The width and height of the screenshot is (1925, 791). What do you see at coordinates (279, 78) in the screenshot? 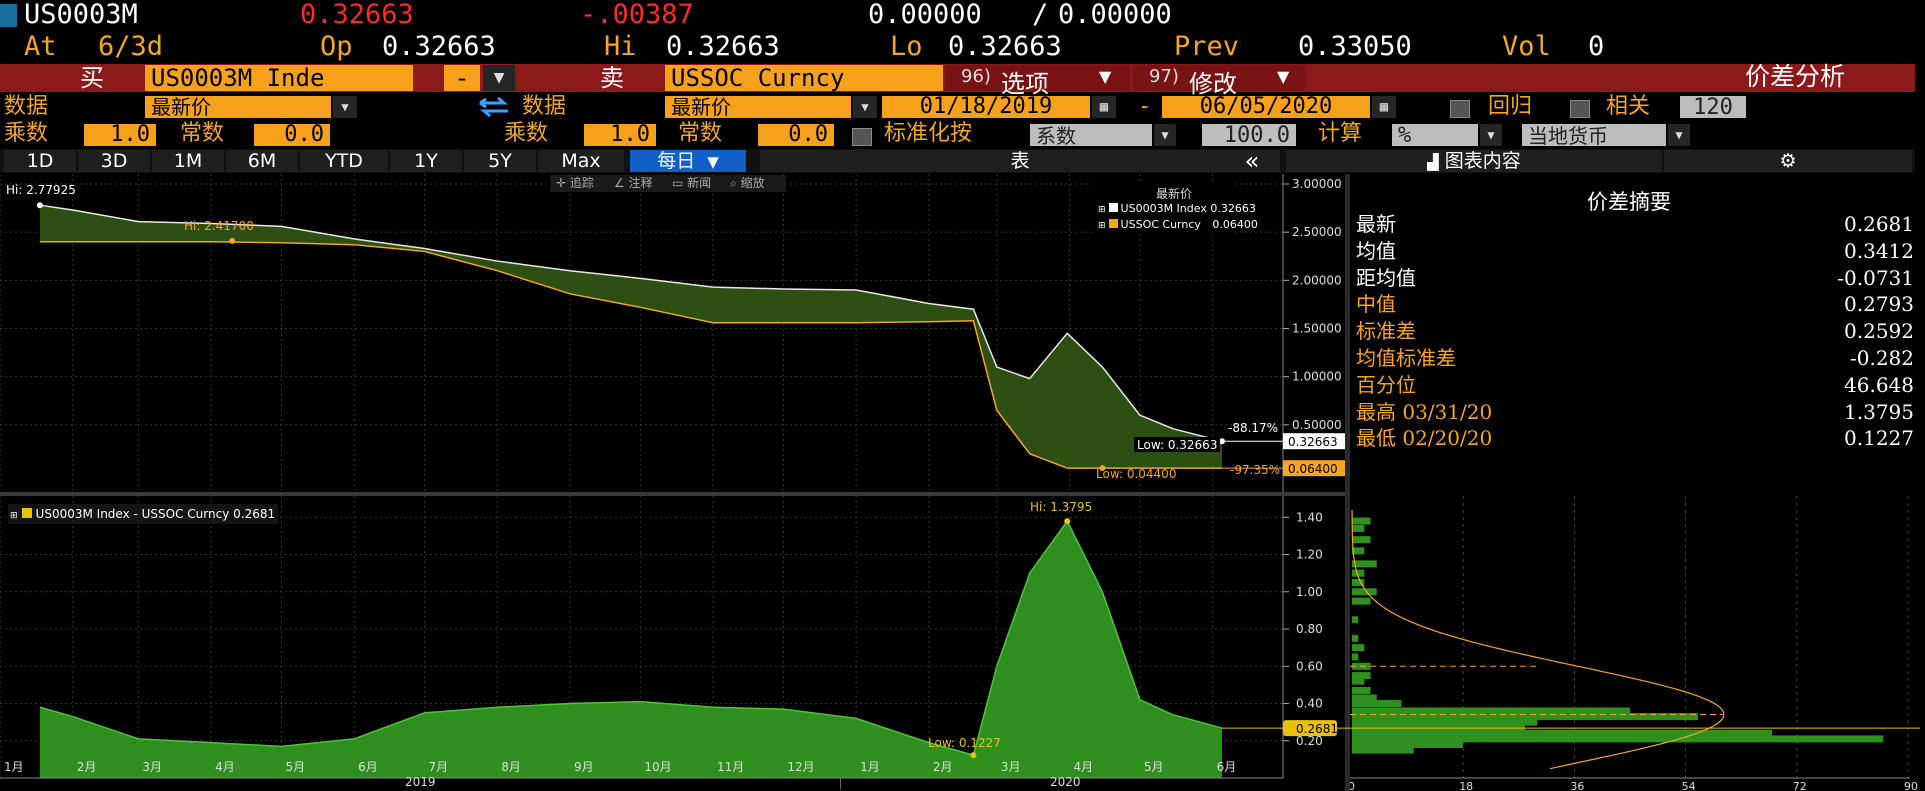
I see `buy-security-input: US0003M Inde` at bounding box center [279, 78].